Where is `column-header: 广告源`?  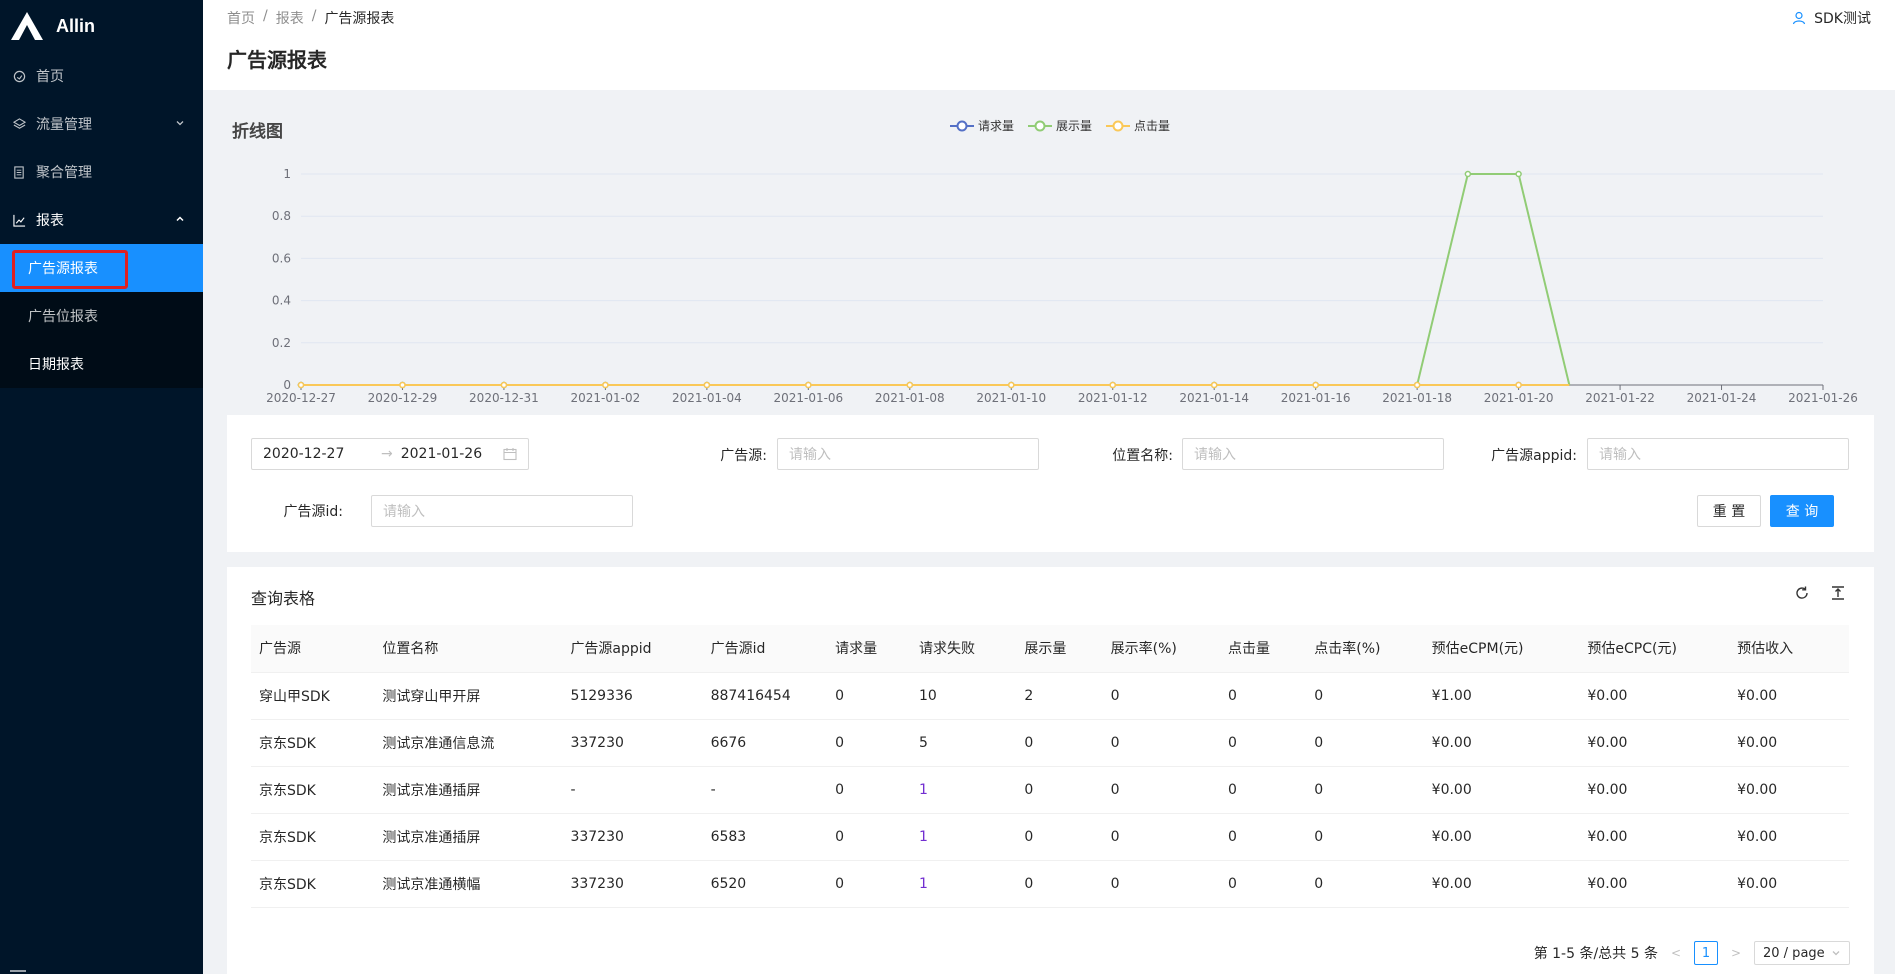 column-header: 广告源 is located at coordinates (313, 649).